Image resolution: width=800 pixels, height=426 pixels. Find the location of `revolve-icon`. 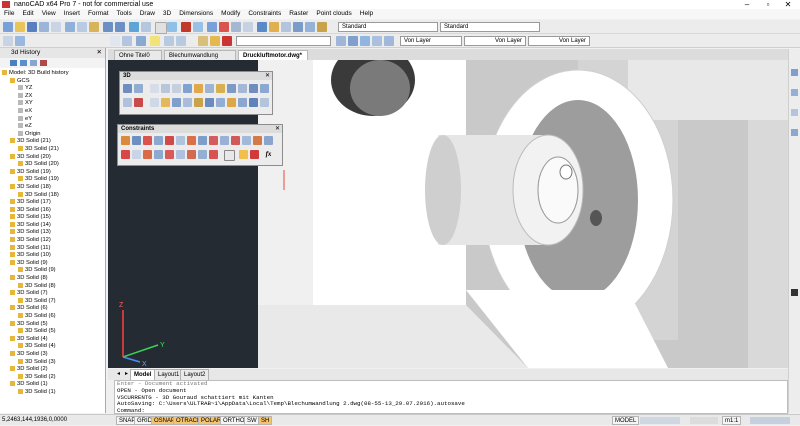

revolve-icon is located at coordinates (138, 88).